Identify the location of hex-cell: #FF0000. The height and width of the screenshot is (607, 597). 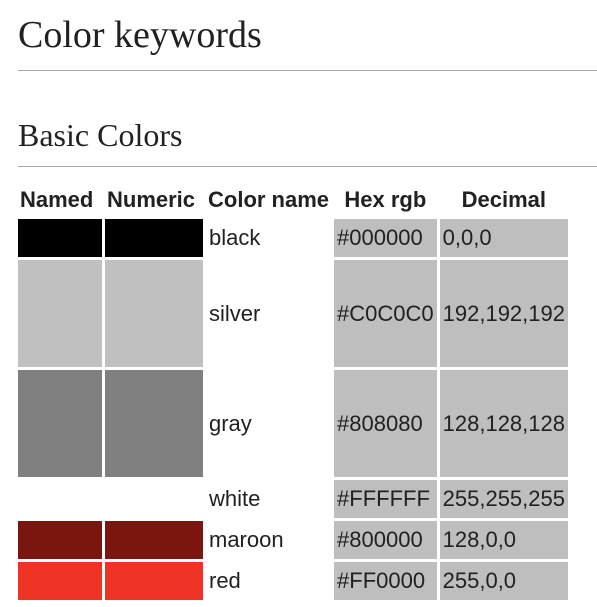
(385, 581).